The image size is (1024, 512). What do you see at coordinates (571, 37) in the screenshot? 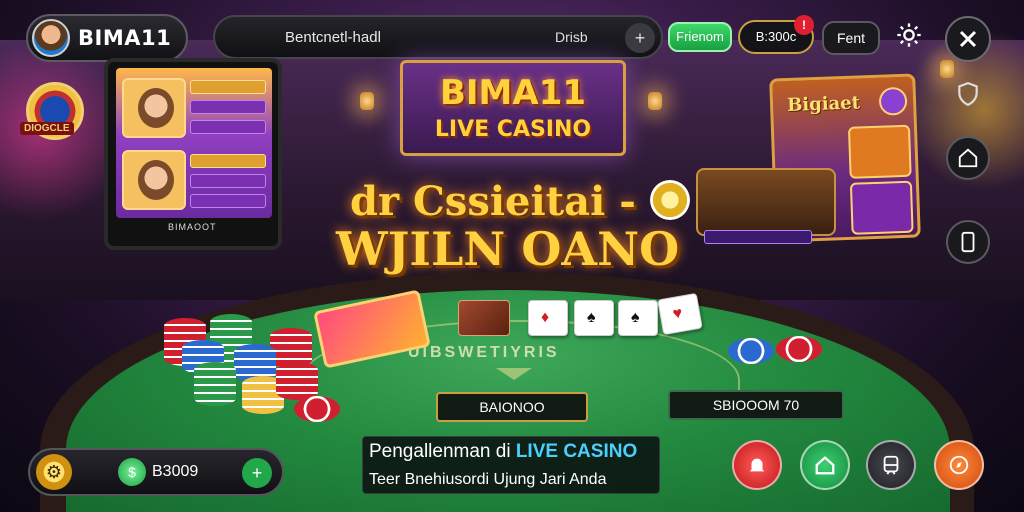
I see `search-filter-label: Drisb` at bounding box center [571, 37].